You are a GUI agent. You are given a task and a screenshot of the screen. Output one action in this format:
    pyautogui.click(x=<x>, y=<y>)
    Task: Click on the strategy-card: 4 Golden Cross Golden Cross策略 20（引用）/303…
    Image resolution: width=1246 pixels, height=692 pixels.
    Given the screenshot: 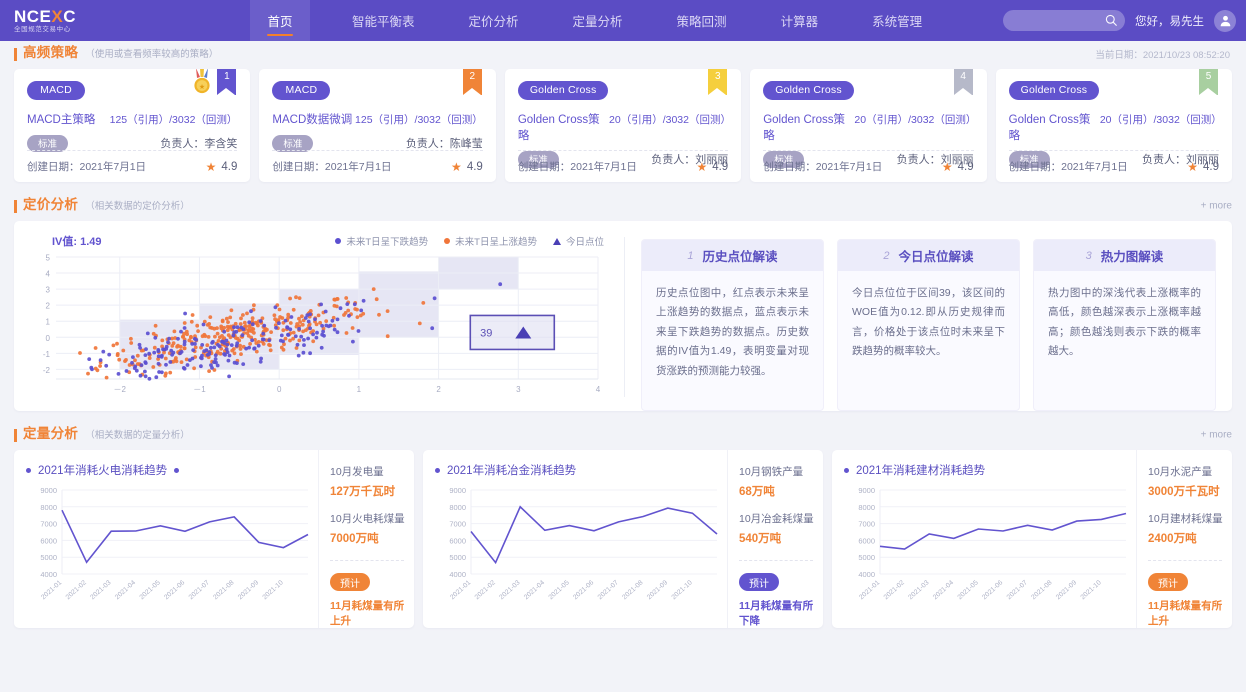 What is the action you would take?
    pyautogui.click(x=868, y=125)
    